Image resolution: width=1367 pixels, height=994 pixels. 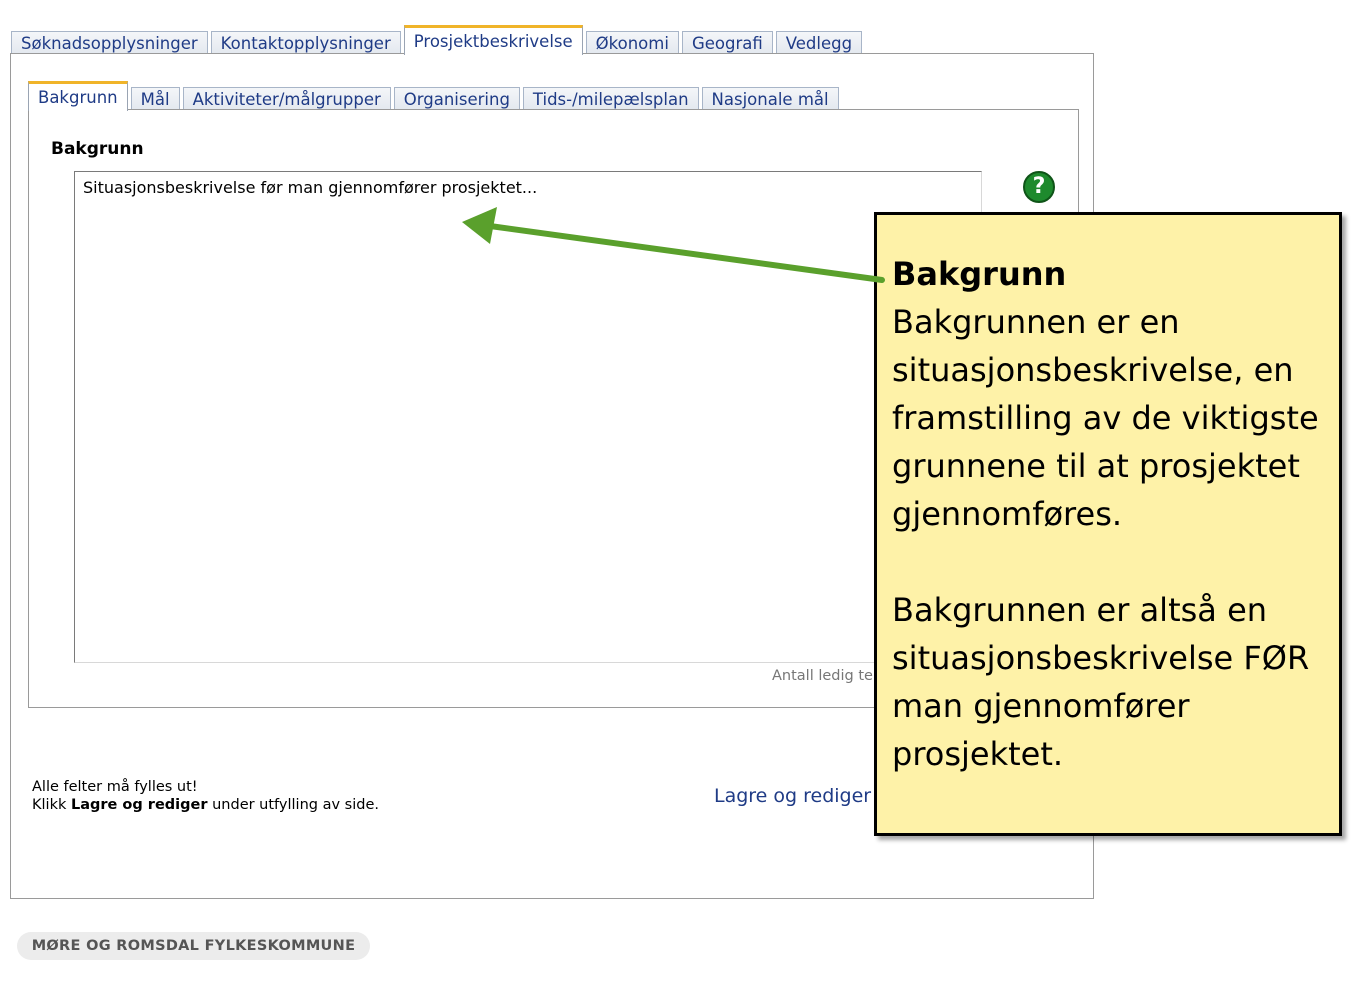 What do you see at coordinates (819, 42) in the screenshot?
I see `tab-vedlegg: Vedlegg` at bounding box center [819, 42].